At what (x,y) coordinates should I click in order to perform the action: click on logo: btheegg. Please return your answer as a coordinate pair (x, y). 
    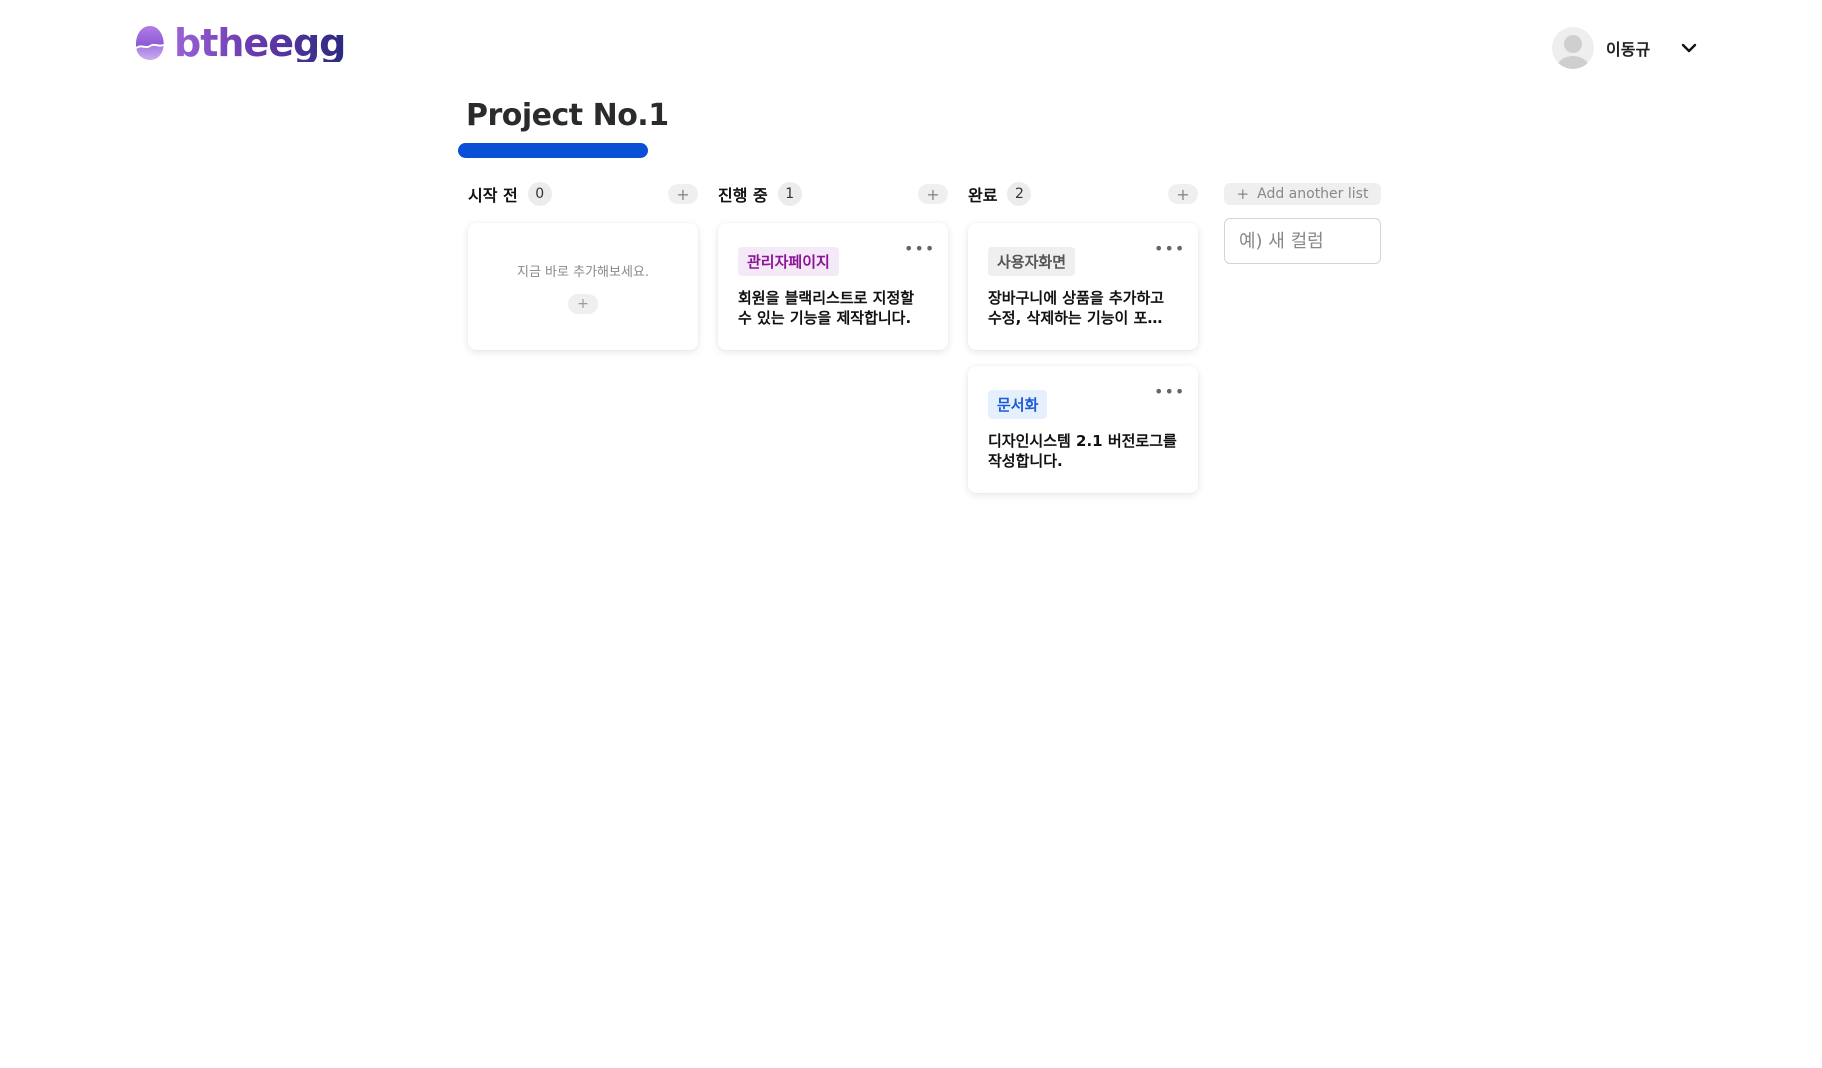
    Looking at the image, I should click on (240, 43).